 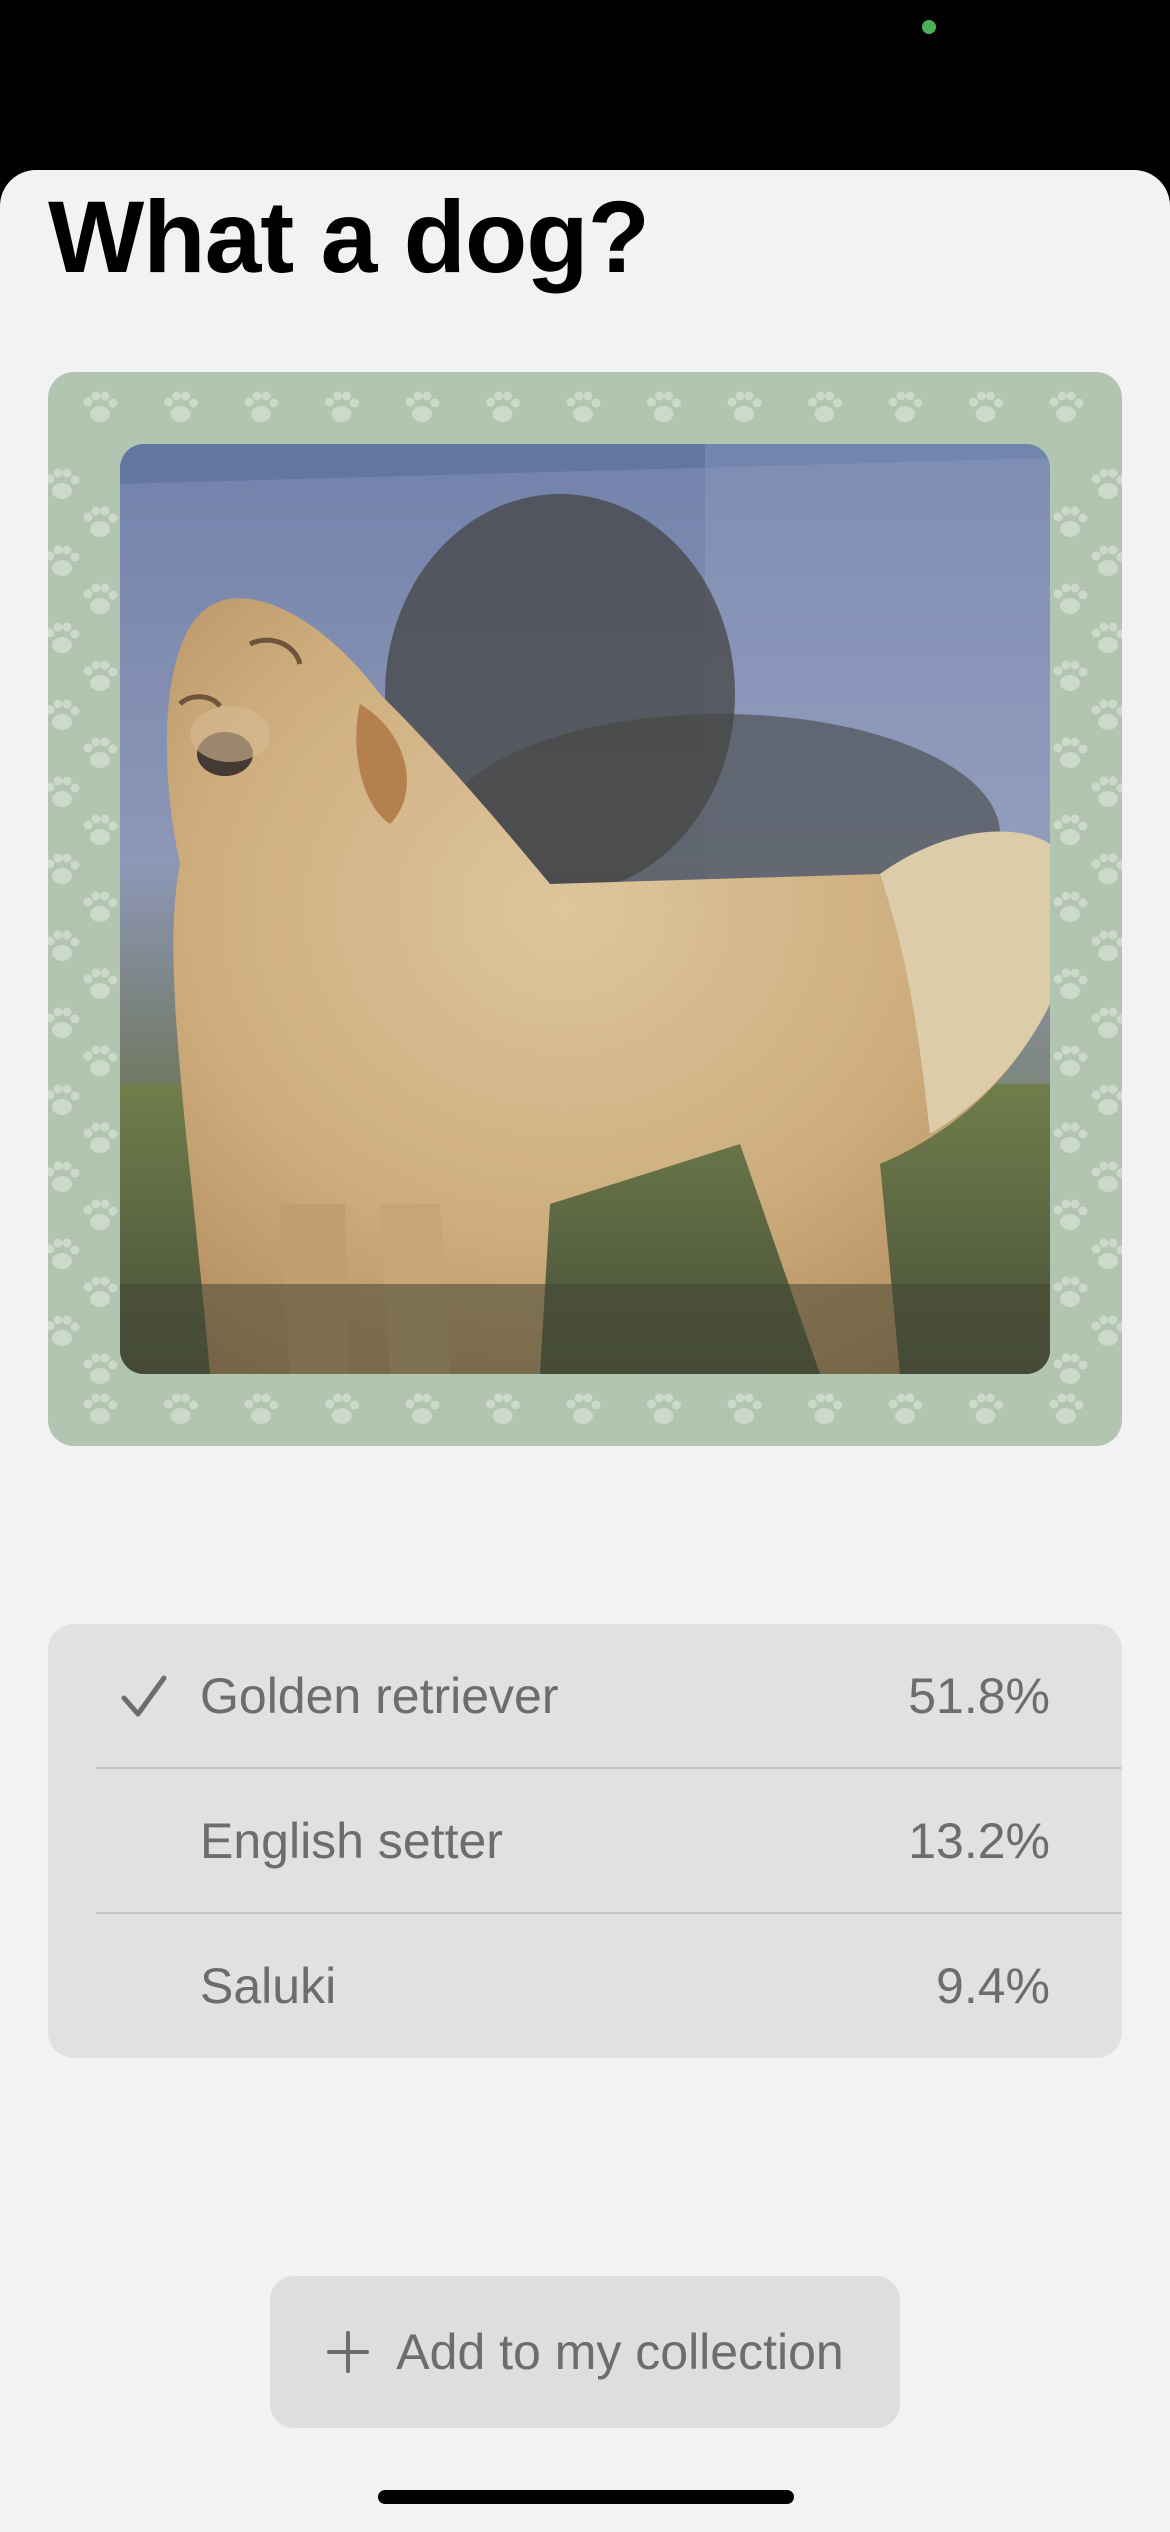 I want to click on home-indicator, so click(x=586, y=2497).